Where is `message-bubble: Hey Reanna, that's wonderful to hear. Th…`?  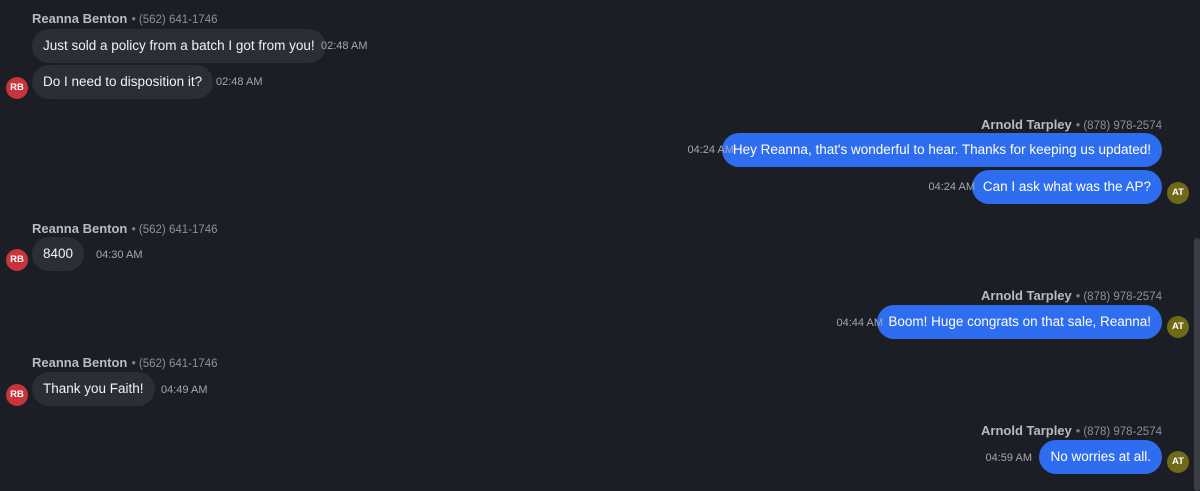
message-bubble: Hey Reanna, that's wonderful to hear. Th… is located at coordinates (941, 150).